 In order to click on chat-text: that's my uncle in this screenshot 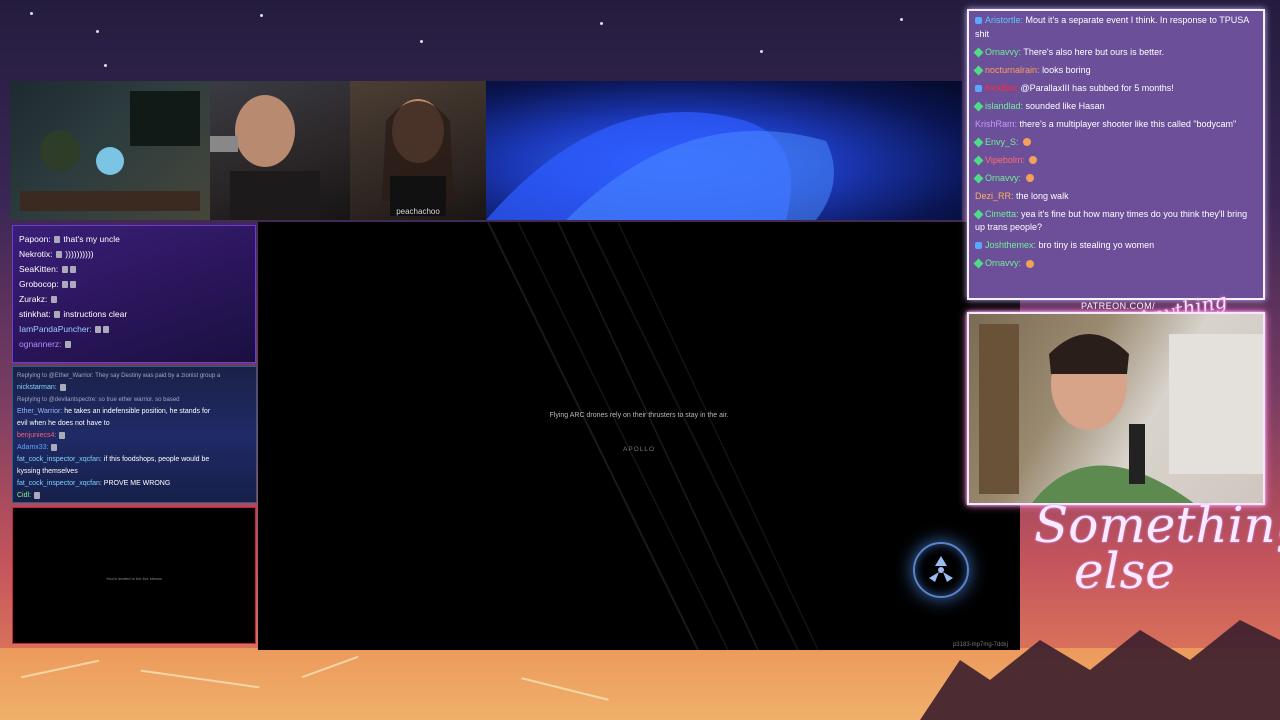, I will do `click(91, 239)`.